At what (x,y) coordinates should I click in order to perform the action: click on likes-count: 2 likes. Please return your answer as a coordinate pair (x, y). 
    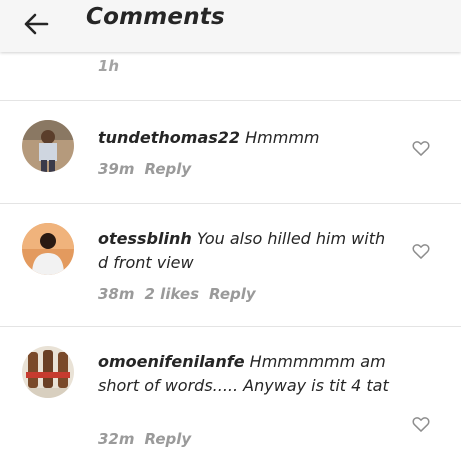
    Looking at the image, I should click on (172, 294).